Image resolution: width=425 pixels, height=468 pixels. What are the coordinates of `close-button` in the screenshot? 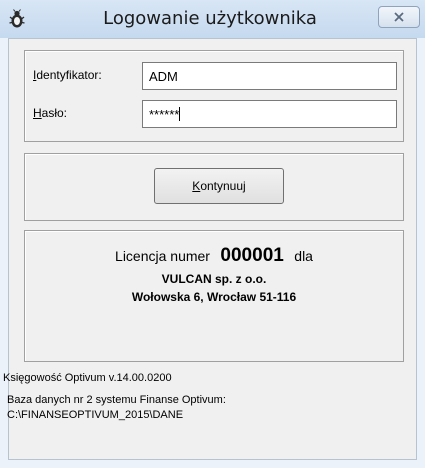 It's located at (399, 17).